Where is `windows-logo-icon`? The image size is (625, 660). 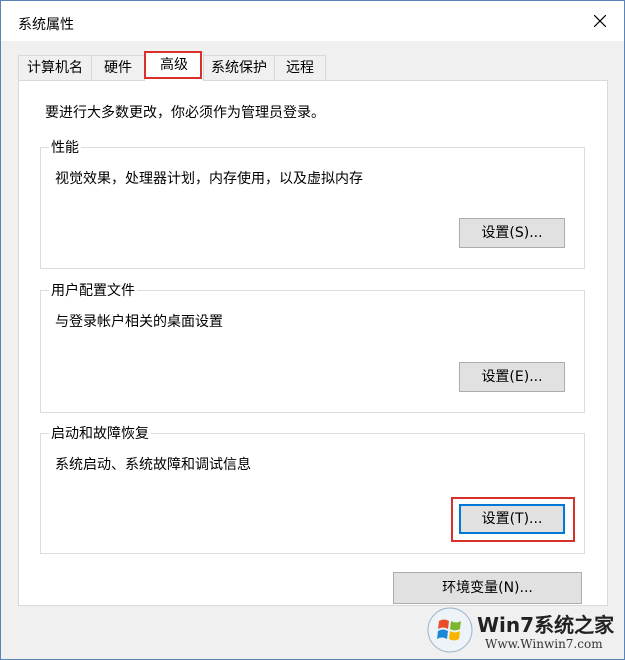 windows-logo-icon is located at coordinates (450, 630).